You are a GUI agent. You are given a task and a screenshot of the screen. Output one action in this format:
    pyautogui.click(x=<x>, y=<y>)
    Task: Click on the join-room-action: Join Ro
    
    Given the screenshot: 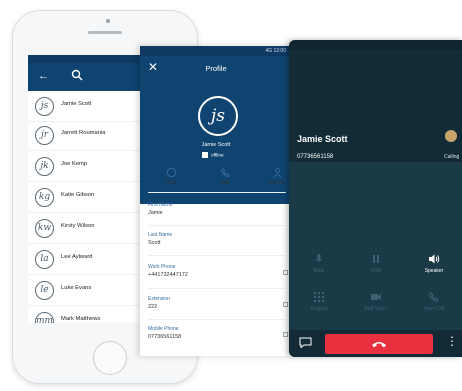 What is the action you would take?
    pyautogui.click(x=272, y=176)
    